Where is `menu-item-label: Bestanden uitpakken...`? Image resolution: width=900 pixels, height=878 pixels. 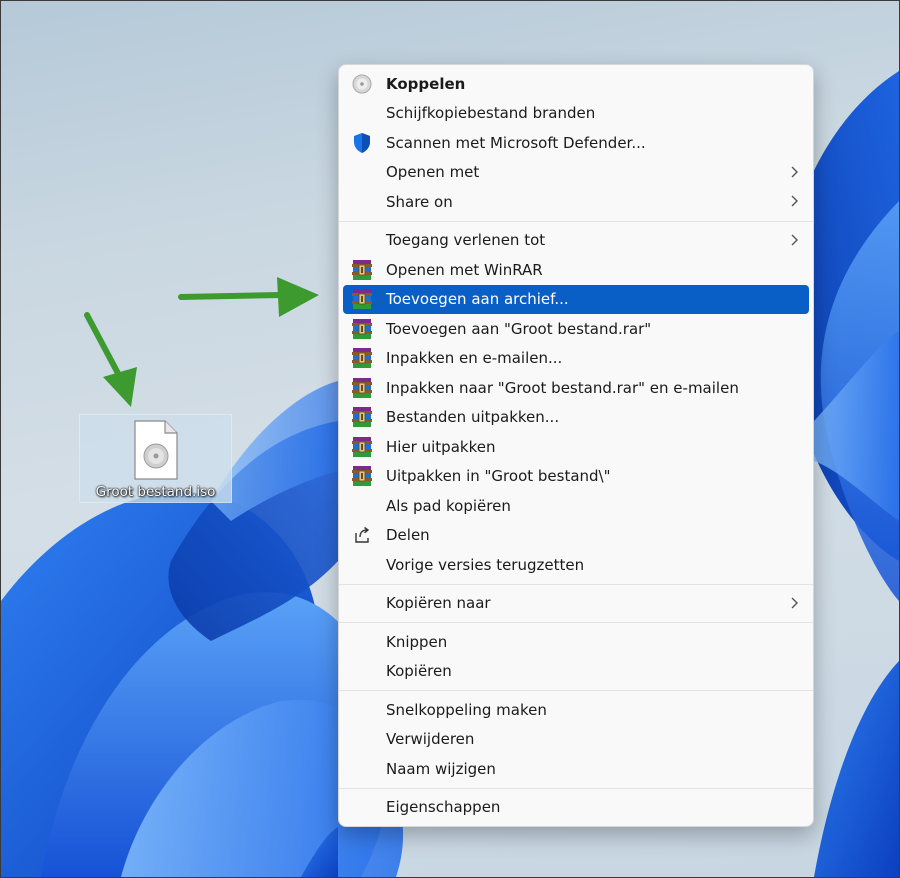
menu-item-label: Bestanden uitpakken... is located at coordinates (473, 417).